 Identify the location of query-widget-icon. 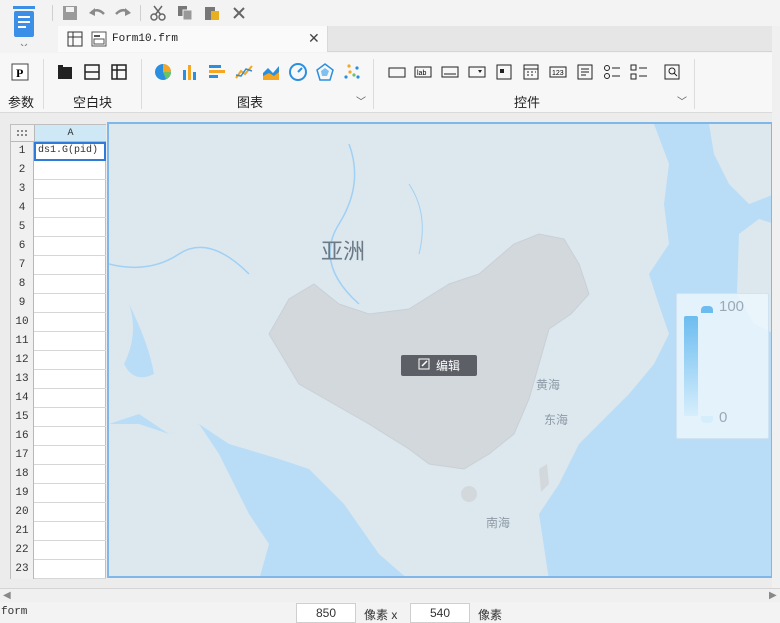
(672, 72).